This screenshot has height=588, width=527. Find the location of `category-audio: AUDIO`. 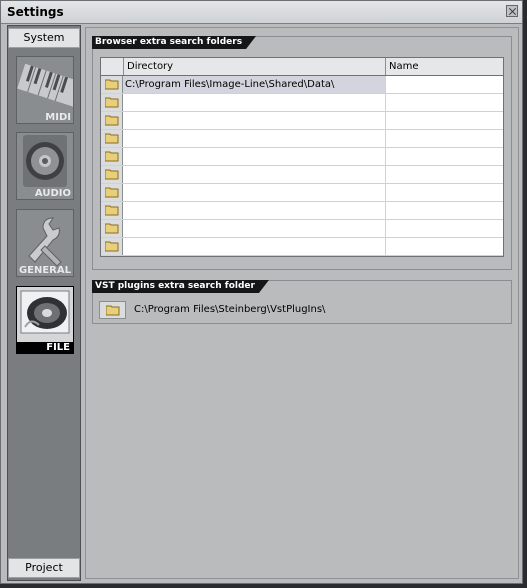

category-audio: AUDIO is located at coordinates (45, 166).